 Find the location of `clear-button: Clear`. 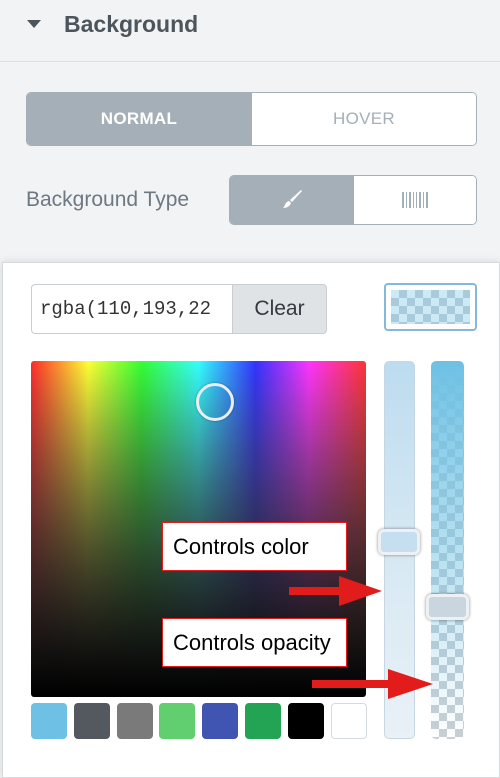

clear-button: Clear is located at coordinates (279, 309).